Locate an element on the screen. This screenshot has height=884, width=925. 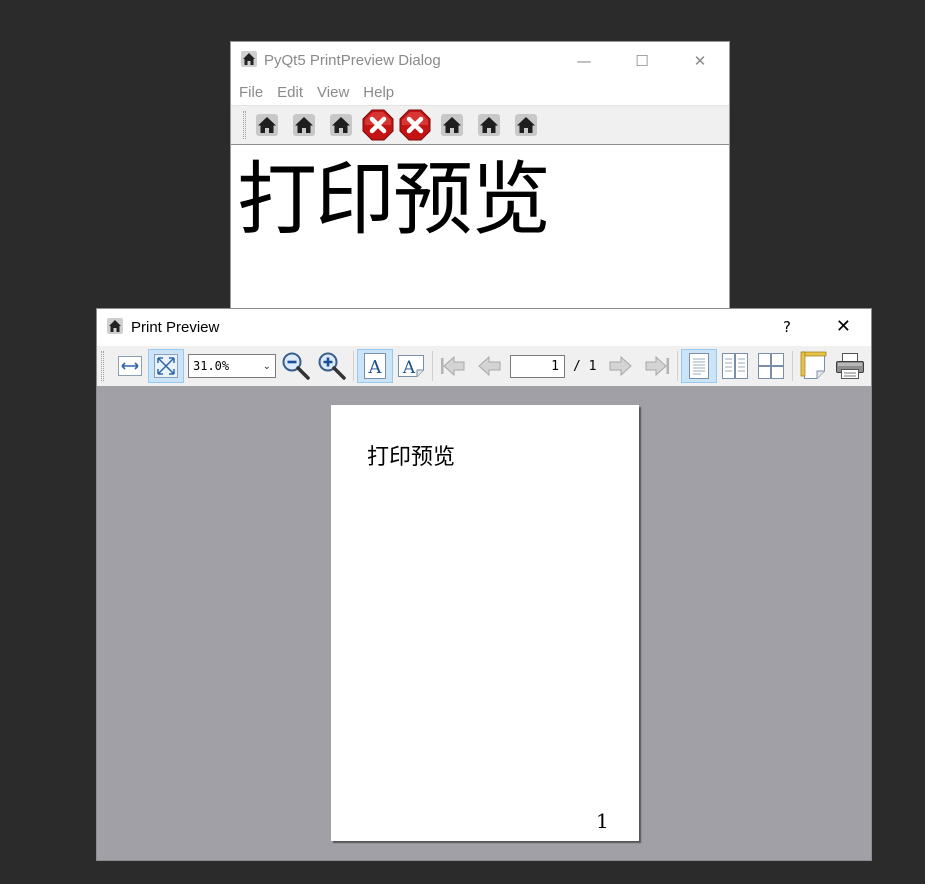
fit-page-icon is located at coordinates (166, 366).